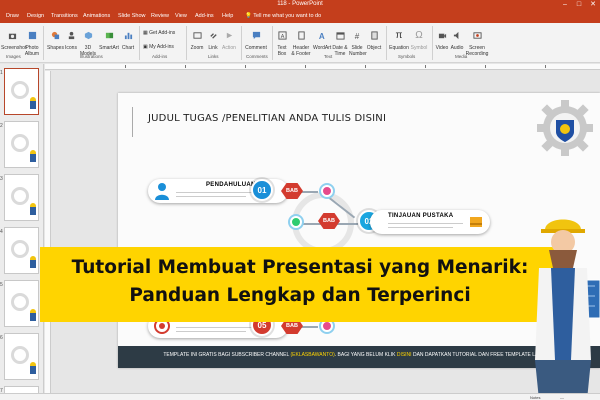 This screenshot has width=600, height=400. I want to click on video-button: Video, so click(442, 38).